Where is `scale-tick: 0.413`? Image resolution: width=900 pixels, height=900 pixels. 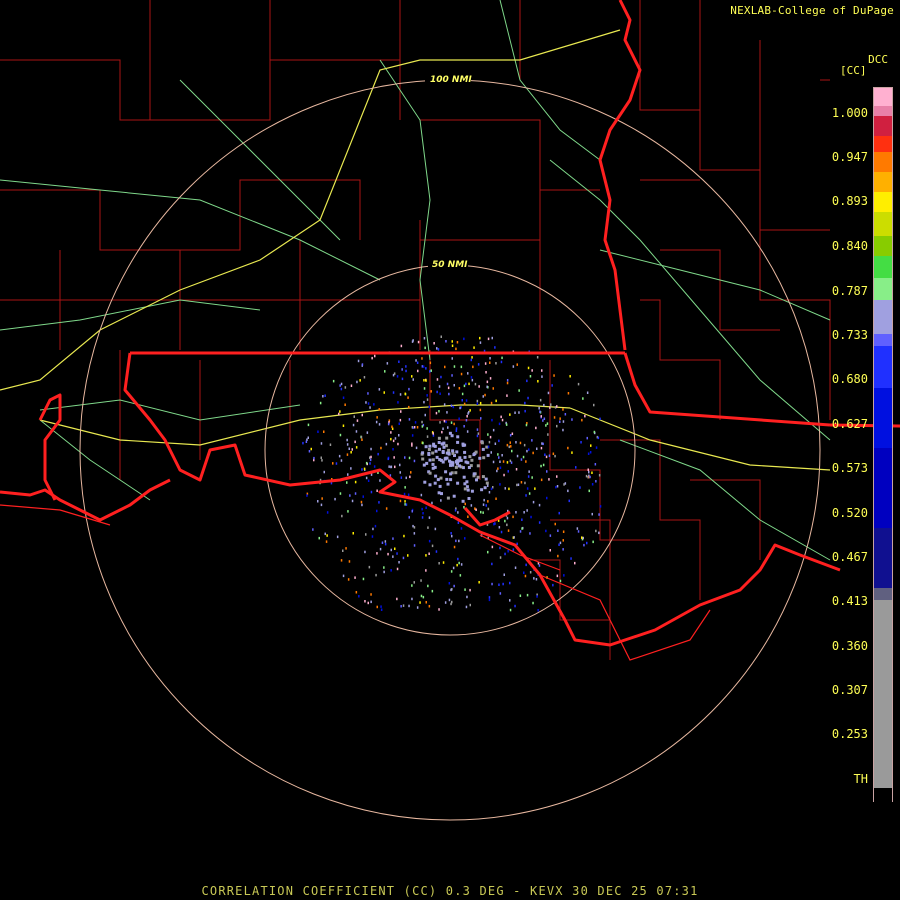 scale-tick: 0.413 is located at coordinates (849, 601).